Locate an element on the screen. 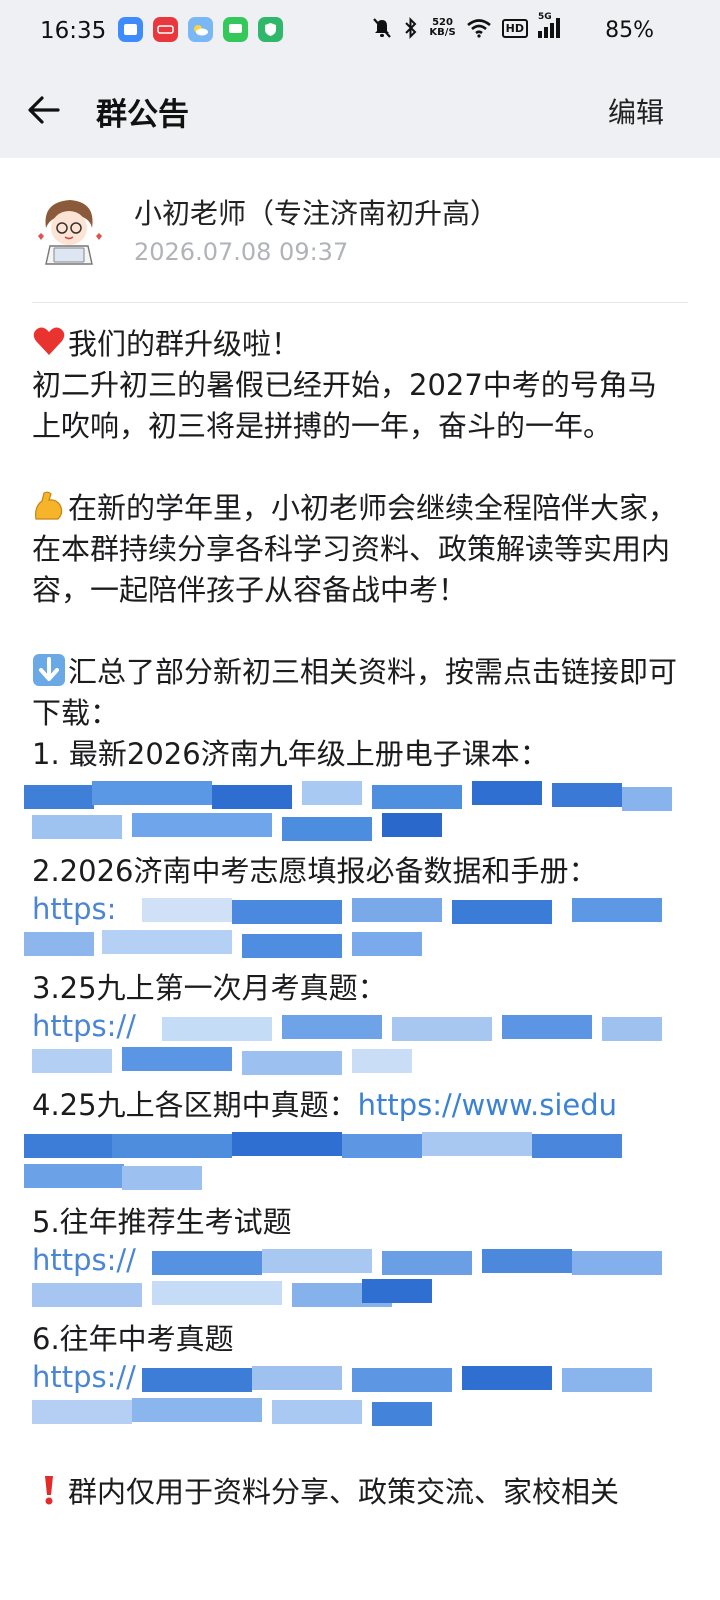 This screenshot has height=1600, width=720. announcement-header: 小初老师（专注济南初升高） 2026.07.08 09:37 is located at coordinates (360, 242).